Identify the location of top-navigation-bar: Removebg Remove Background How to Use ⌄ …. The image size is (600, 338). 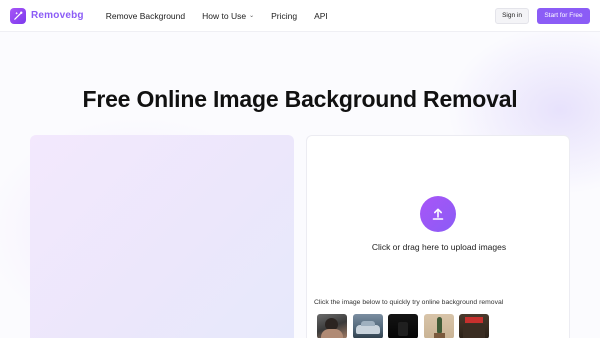
(300, 16).